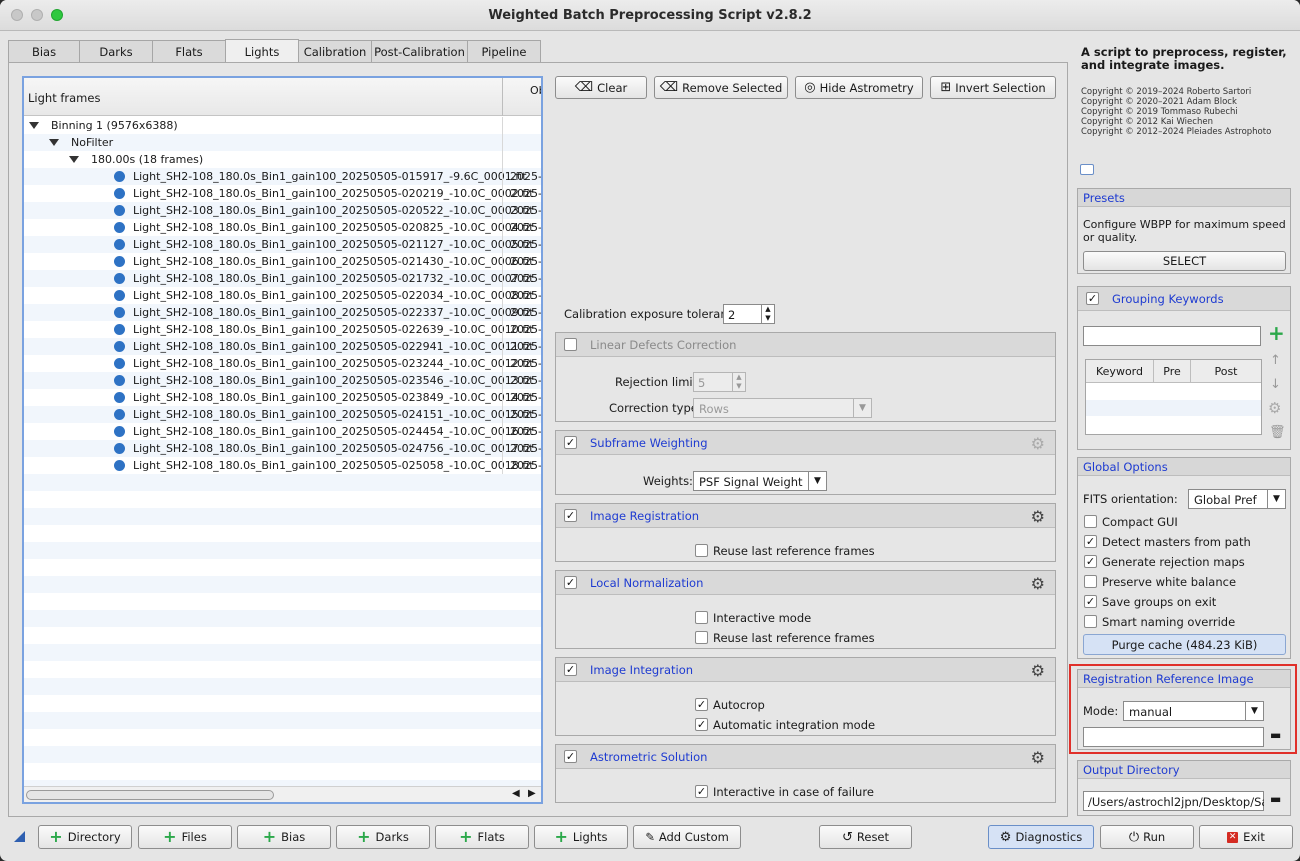 The height and width of the screenshot is (861, 1300). I want to click on move-down-icon: ↓, so click(1275, 384).